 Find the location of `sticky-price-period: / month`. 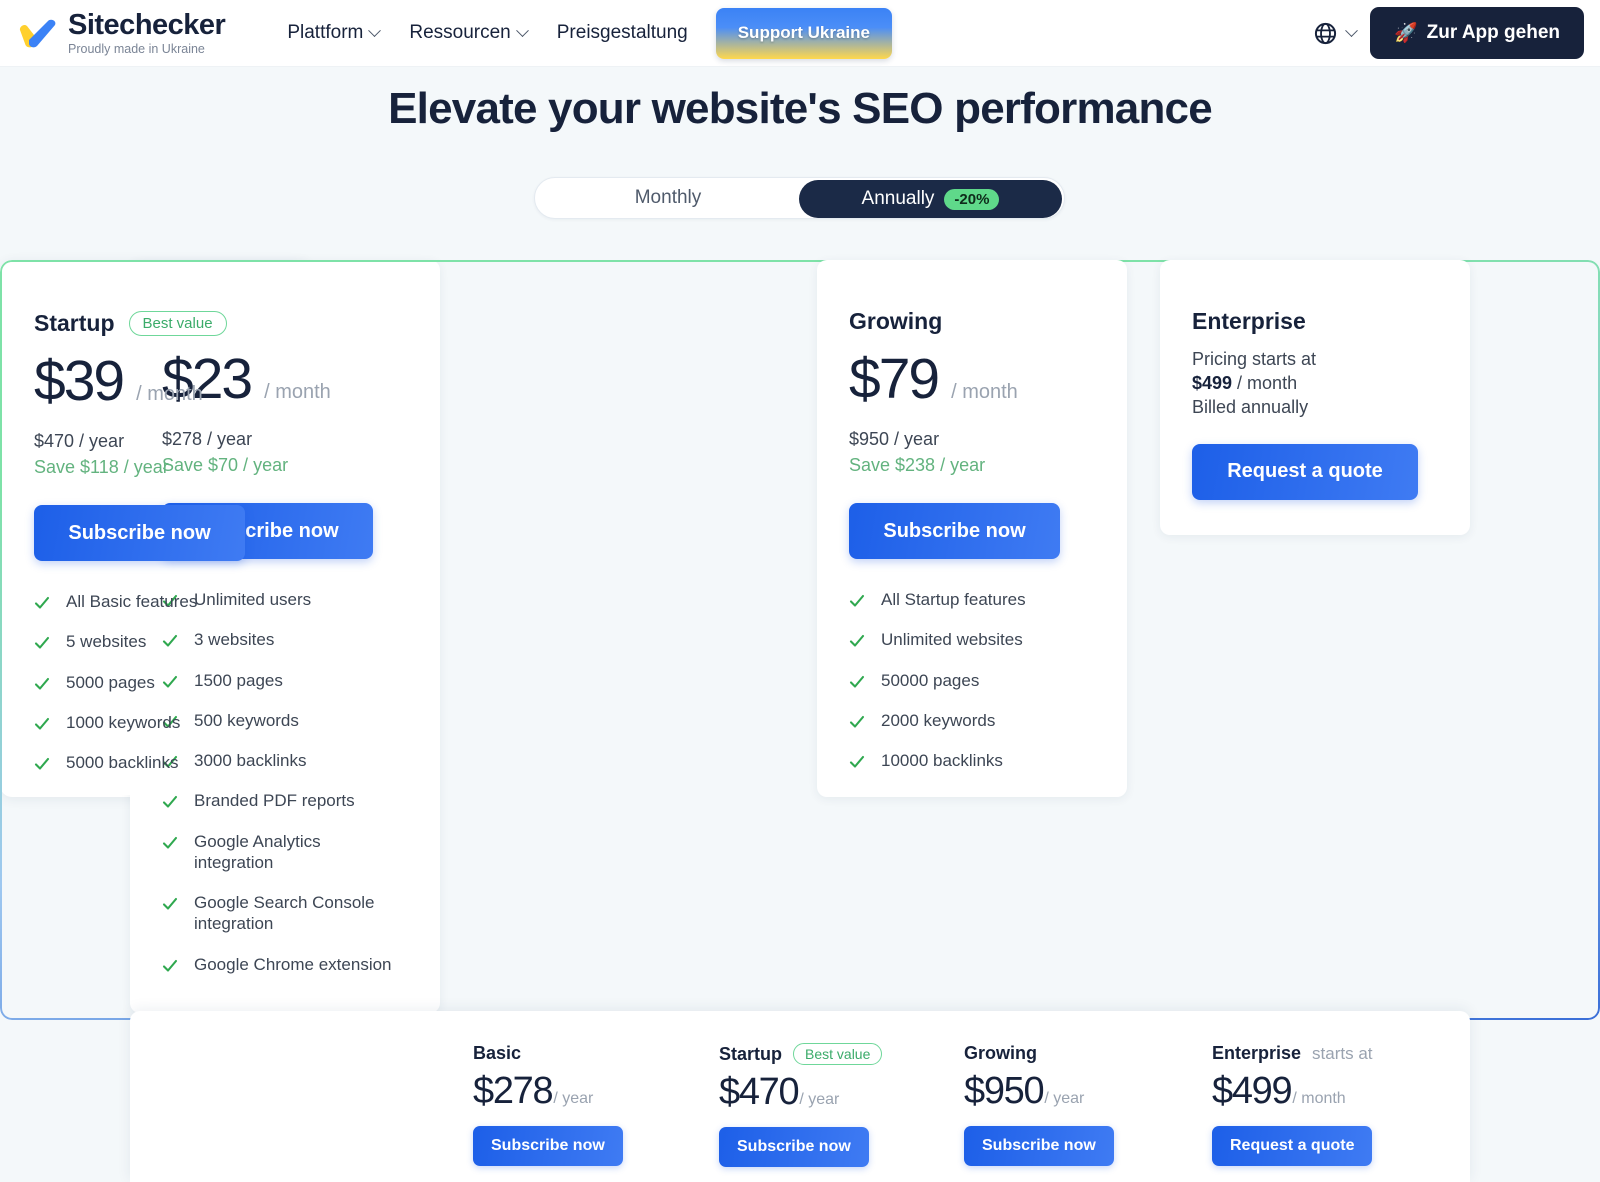

sticky-price-period: / month is located at coordinates (1319, 1098).